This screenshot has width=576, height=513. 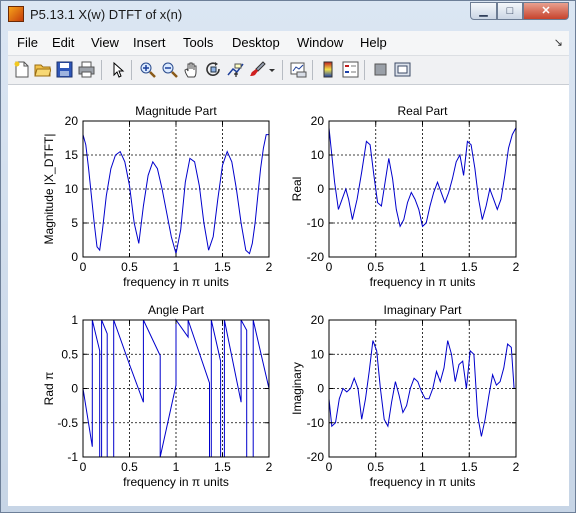 I want to click on data-cursor-icon, so click(x=235, y=69).